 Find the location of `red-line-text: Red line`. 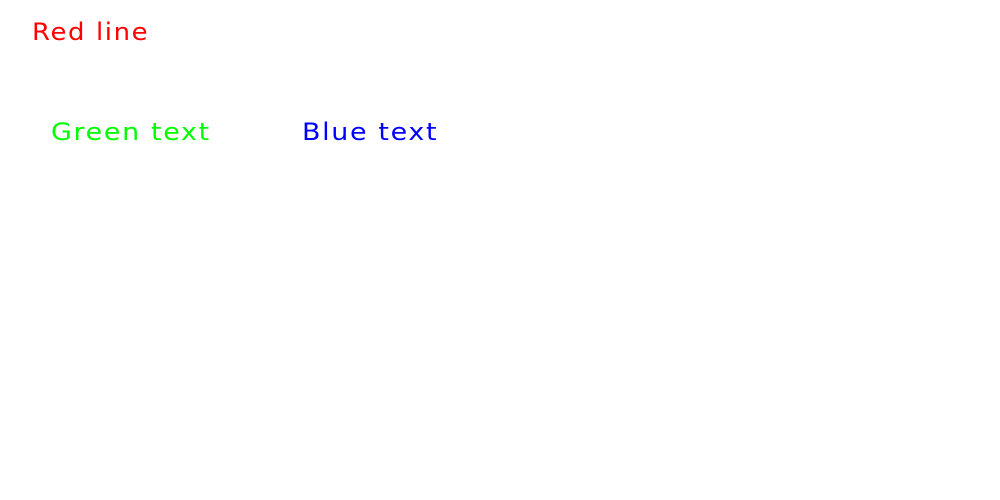

red-line-text: Red line is located at coordinates (91, 32).